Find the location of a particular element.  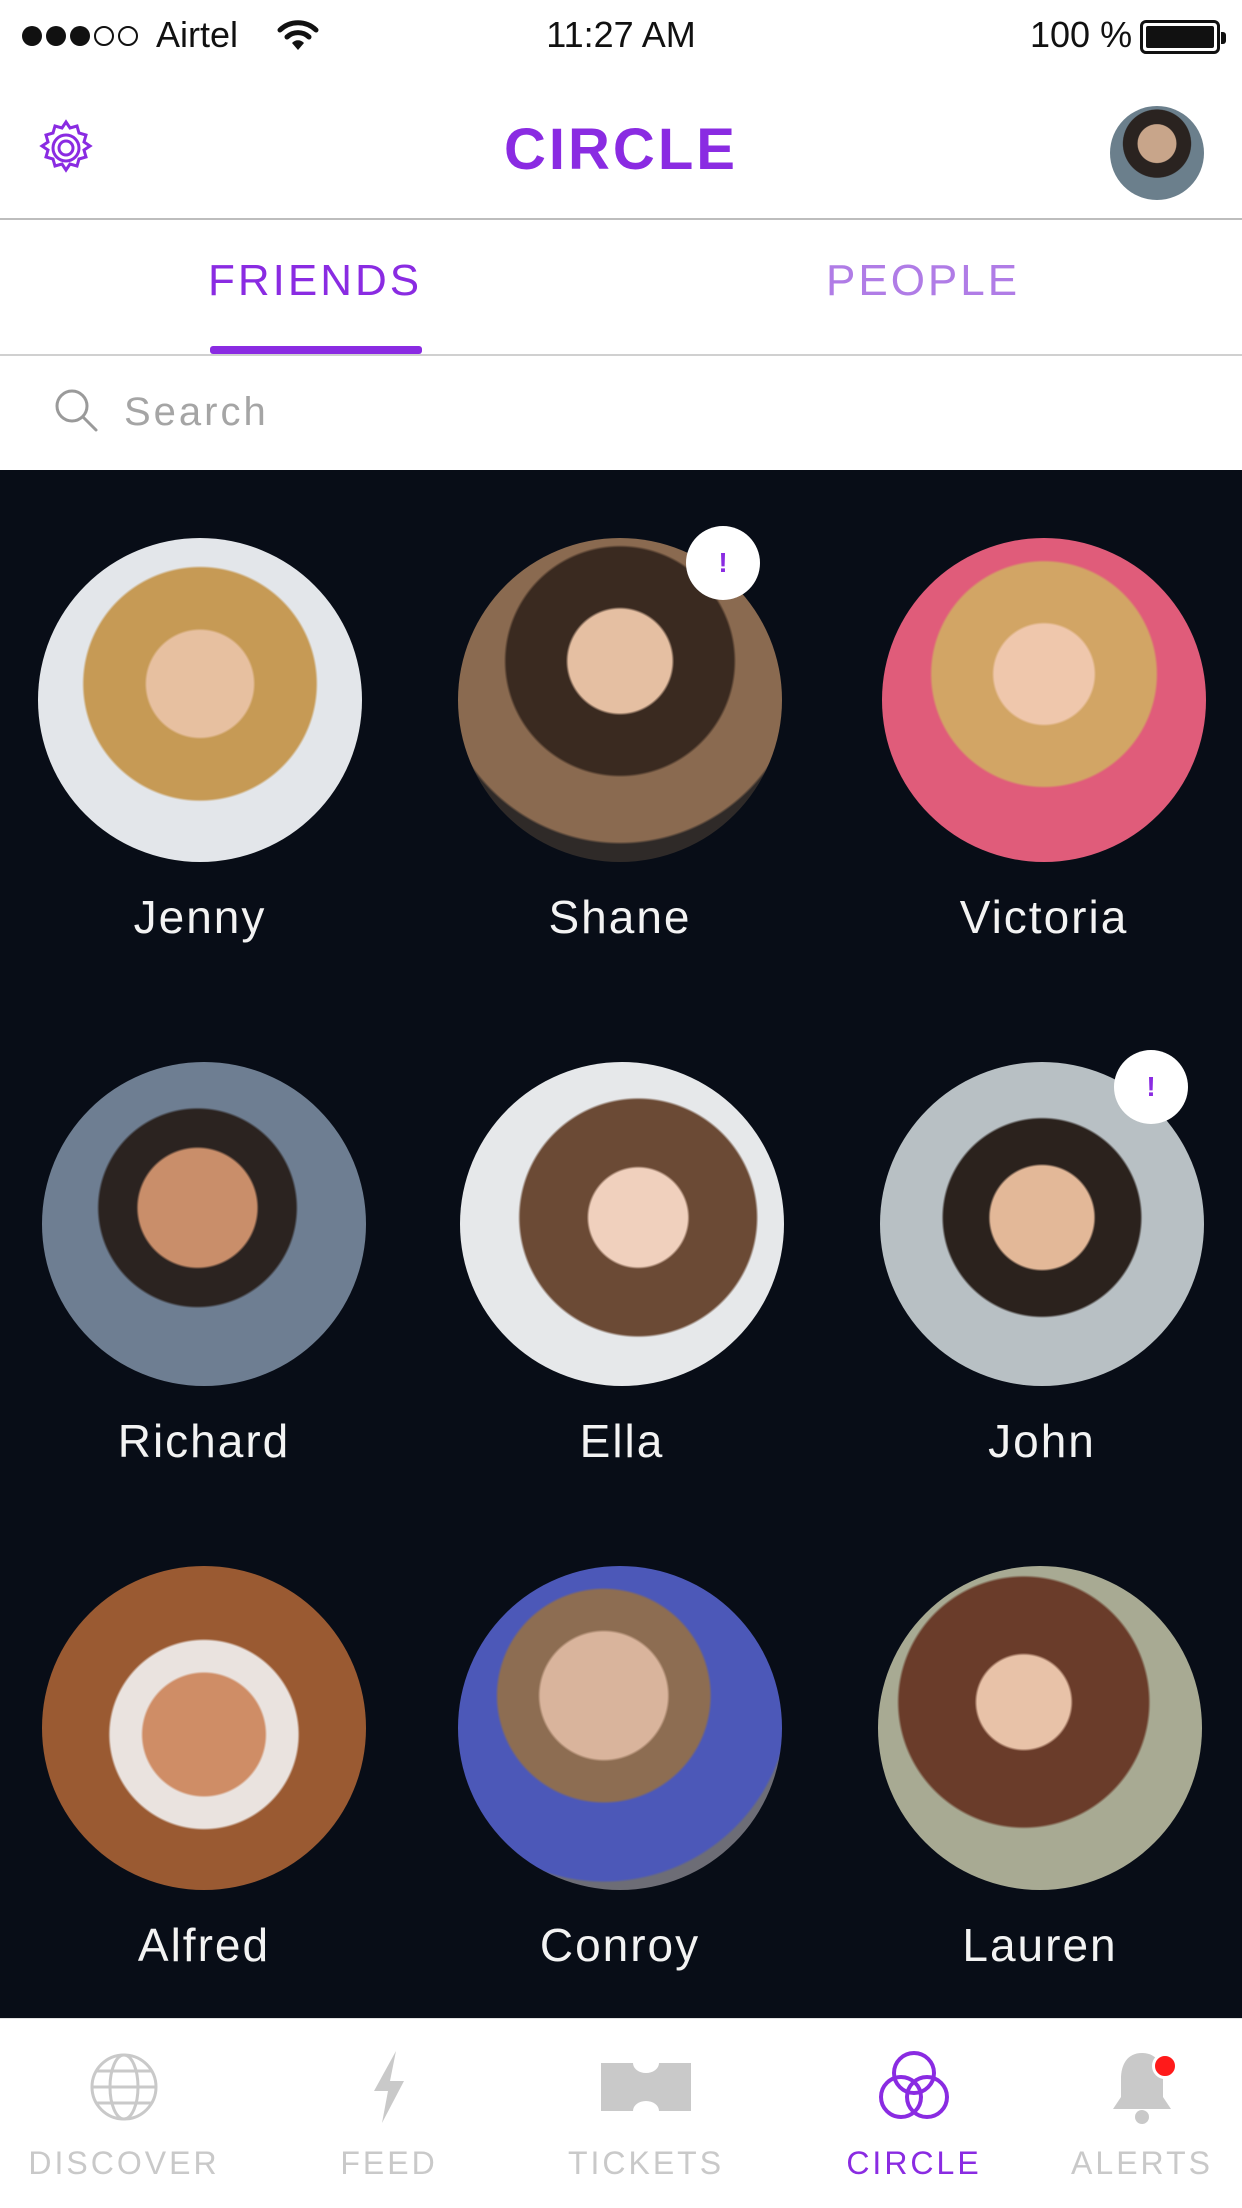

tab-bar: FRIENDS PEOPLE is located at coordinates (621, 288).